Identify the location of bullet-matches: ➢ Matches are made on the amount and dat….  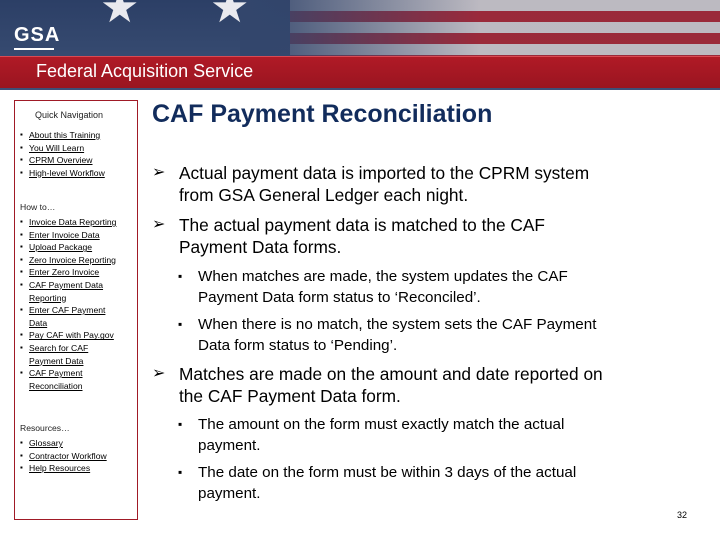
(377, 385).